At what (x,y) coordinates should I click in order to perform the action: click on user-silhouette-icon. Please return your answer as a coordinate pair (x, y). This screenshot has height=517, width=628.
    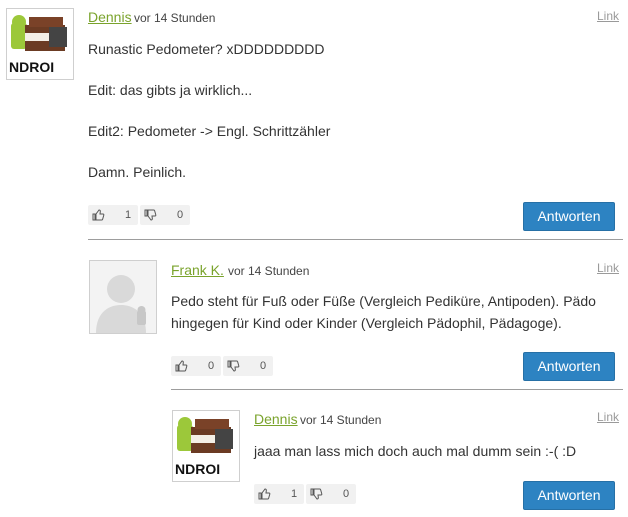
    Looking at the image, I should click on (123, 297).